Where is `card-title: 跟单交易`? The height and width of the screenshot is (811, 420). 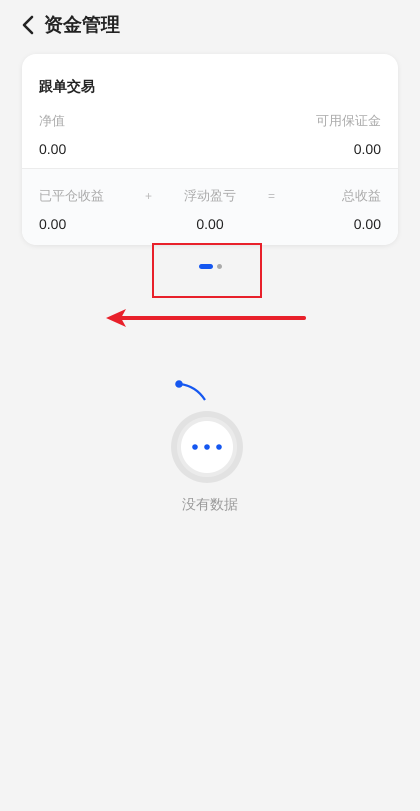 card-title: 跟单交易 is located at coordinates (67, 86).